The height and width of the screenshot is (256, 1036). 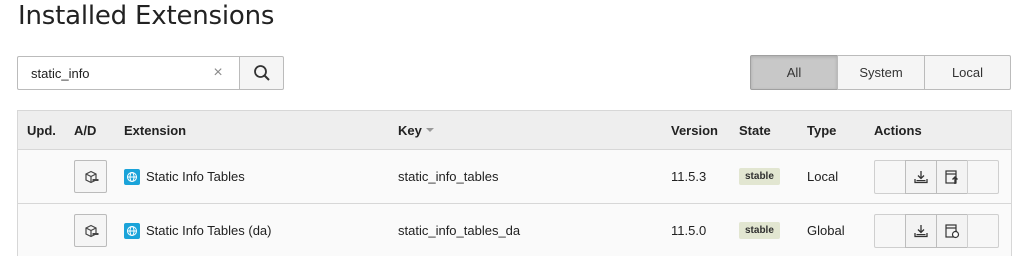 I want to click on search-input-wrapper: ×, so click(x=128, y=73).